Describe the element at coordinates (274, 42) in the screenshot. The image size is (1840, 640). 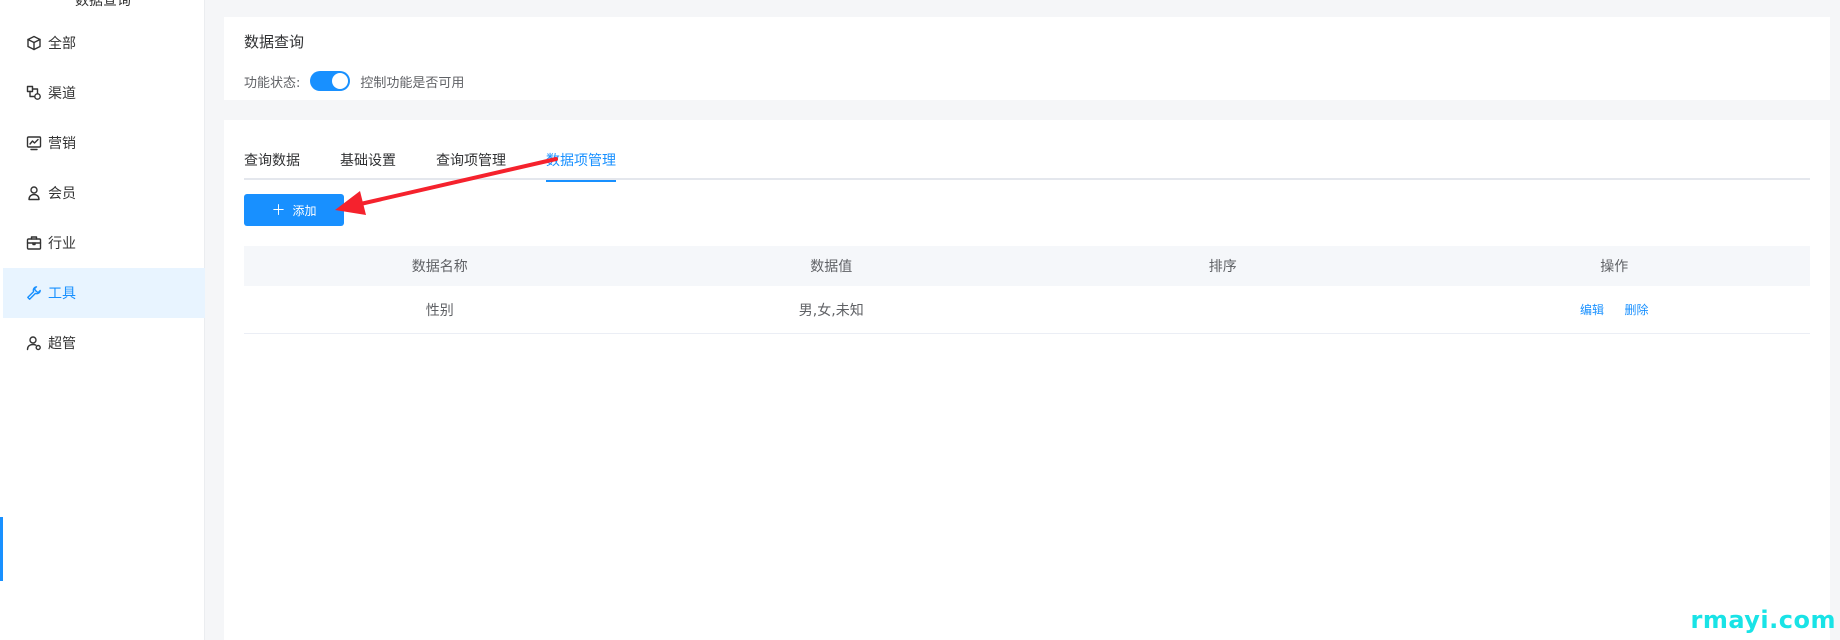
I see `page-title: 数据查询` at that location.